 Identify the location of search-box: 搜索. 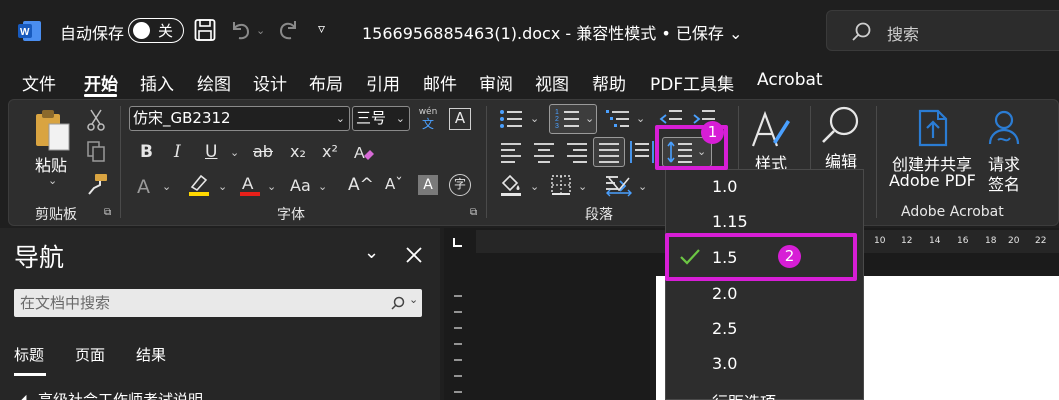
(942, 30).